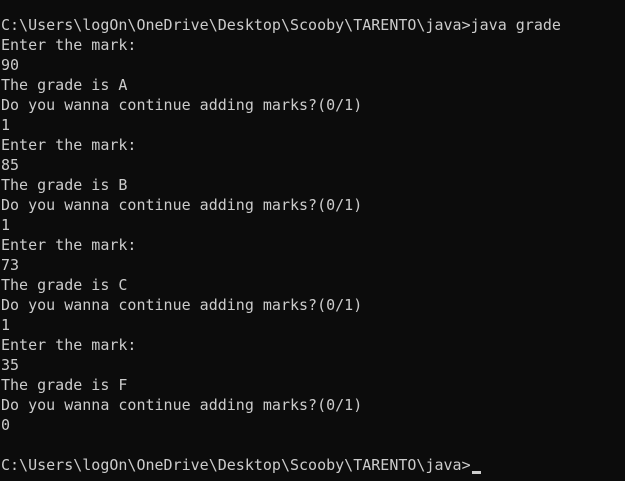 The image size is (625, 481). What do you see at coordinates (64, 385) in the screenshot?
I see `output-line: The grade is F` at bounding box center [64, 385].